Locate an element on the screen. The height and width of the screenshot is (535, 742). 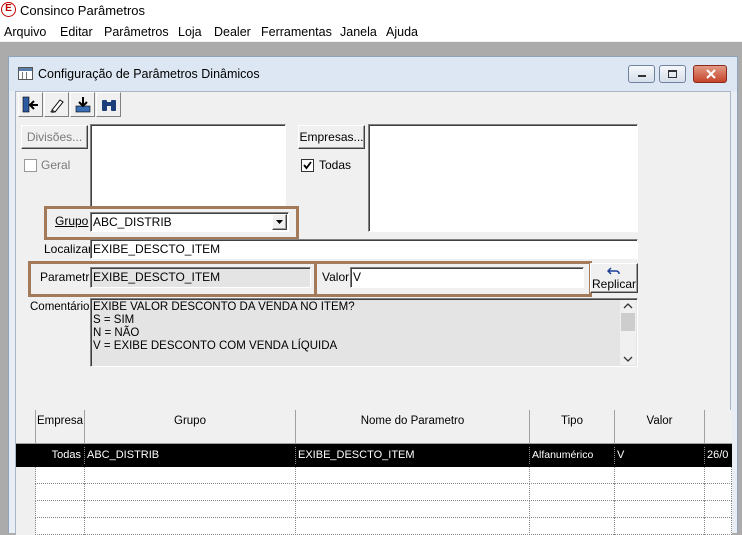
valor-input: V is located at coordinates (467, 277).